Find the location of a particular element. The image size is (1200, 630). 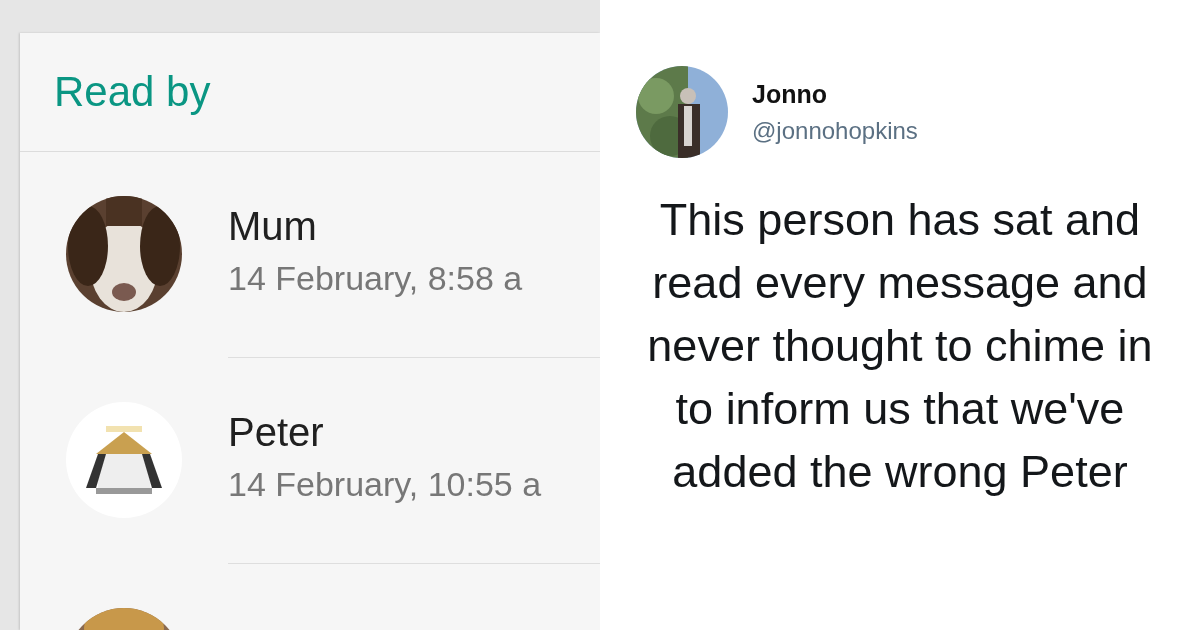

read-time: 14 February, 8:58 a is located at coordinates (376, 278).